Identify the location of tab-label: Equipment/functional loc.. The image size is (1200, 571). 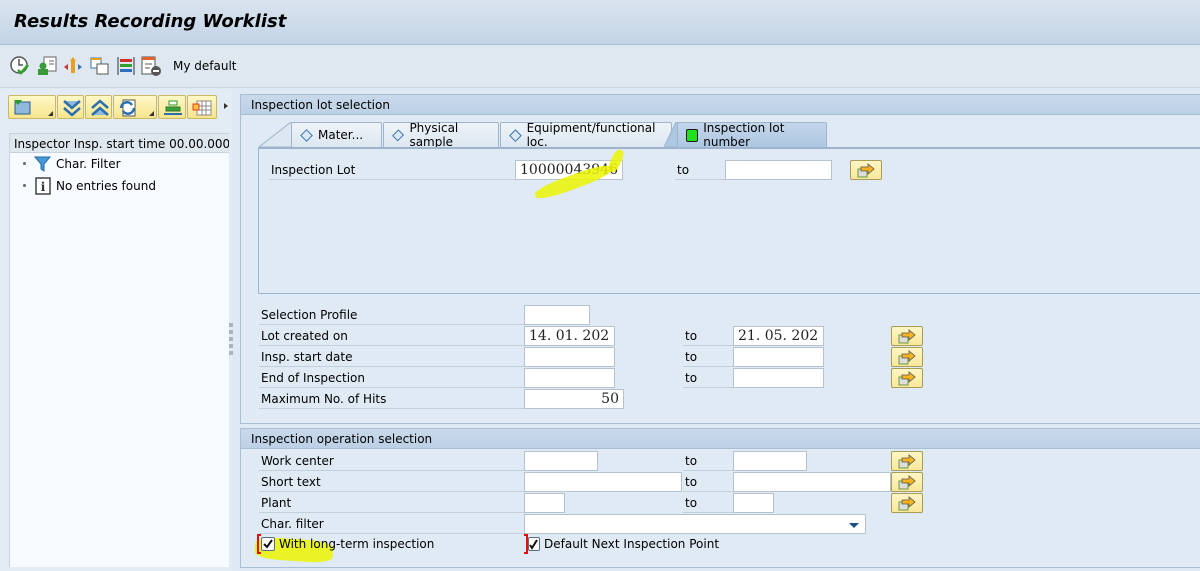
(591, 135).